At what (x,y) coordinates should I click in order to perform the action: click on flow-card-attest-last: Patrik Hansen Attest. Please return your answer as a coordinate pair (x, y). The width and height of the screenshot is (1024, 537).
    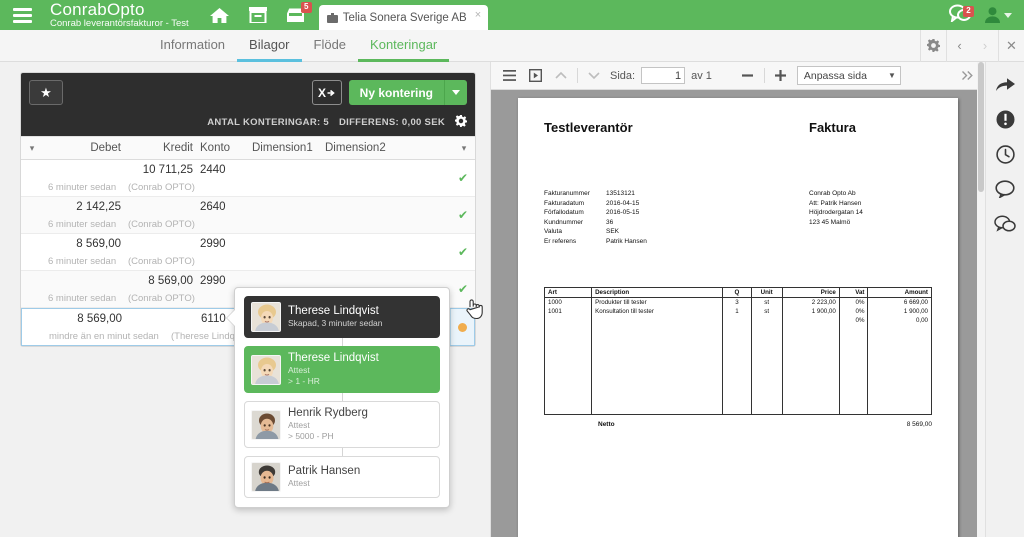
    Looking at the image, I should click on (342, 477).